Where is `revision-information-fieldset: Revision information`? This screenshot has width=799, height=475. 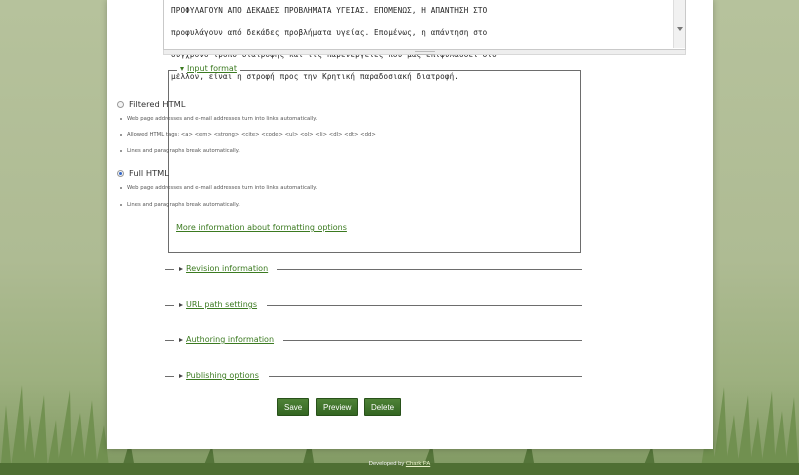
revision-information-fieldset: Revision information is located at coordinates (373, 269).